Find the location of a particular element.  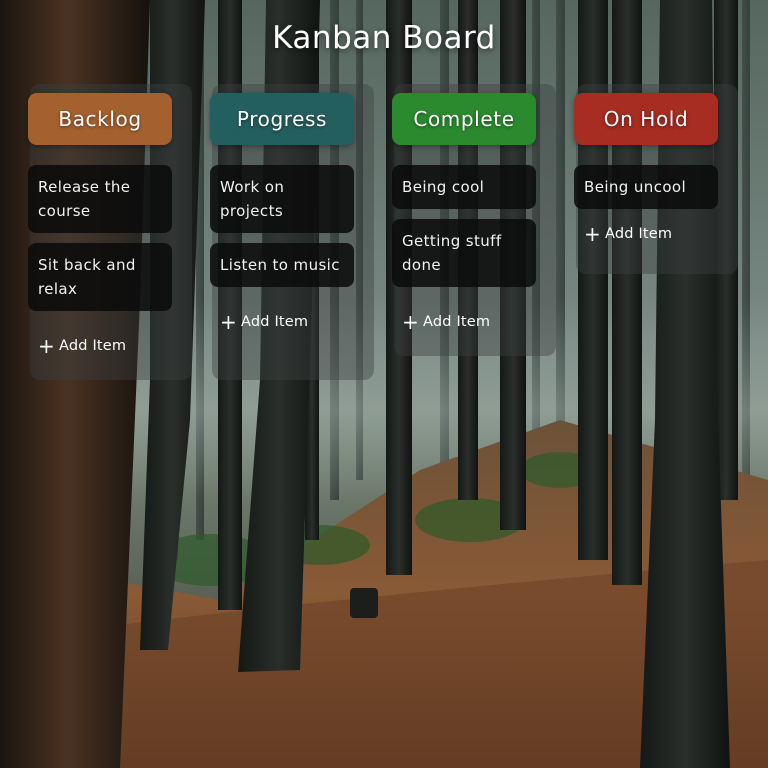

card-item: Work on projects is located at coordinates (282, 199).